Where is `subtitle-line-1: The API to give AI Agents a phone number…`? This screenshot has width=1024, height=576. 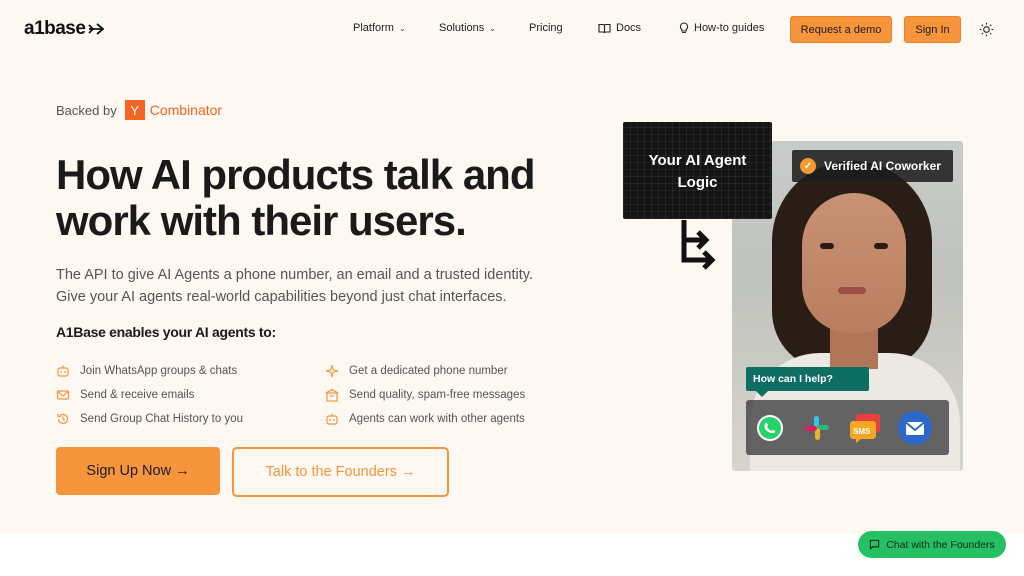
subtitle-line-1: The API to give AI Agents a phone number… is located at coordinates (294, 275).